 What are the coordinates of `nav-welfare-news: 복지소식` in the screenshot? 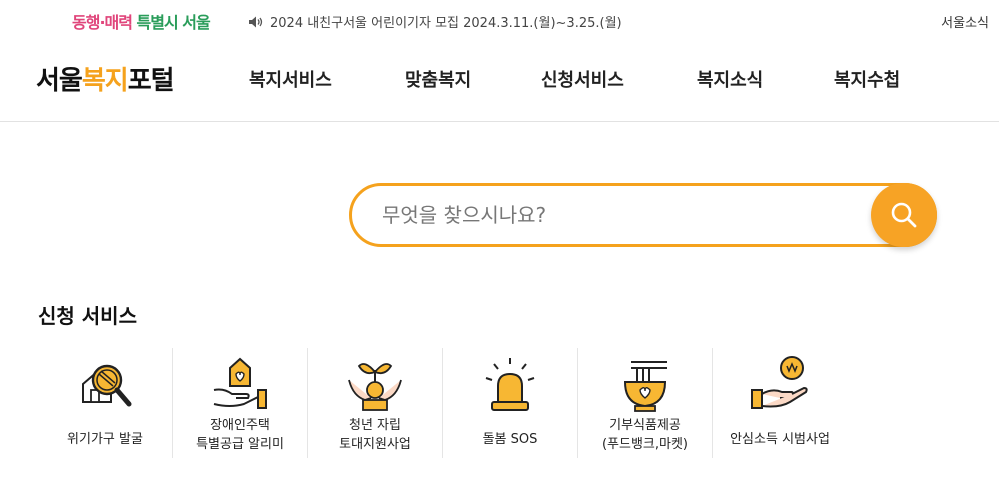 It's located at (730, 79).